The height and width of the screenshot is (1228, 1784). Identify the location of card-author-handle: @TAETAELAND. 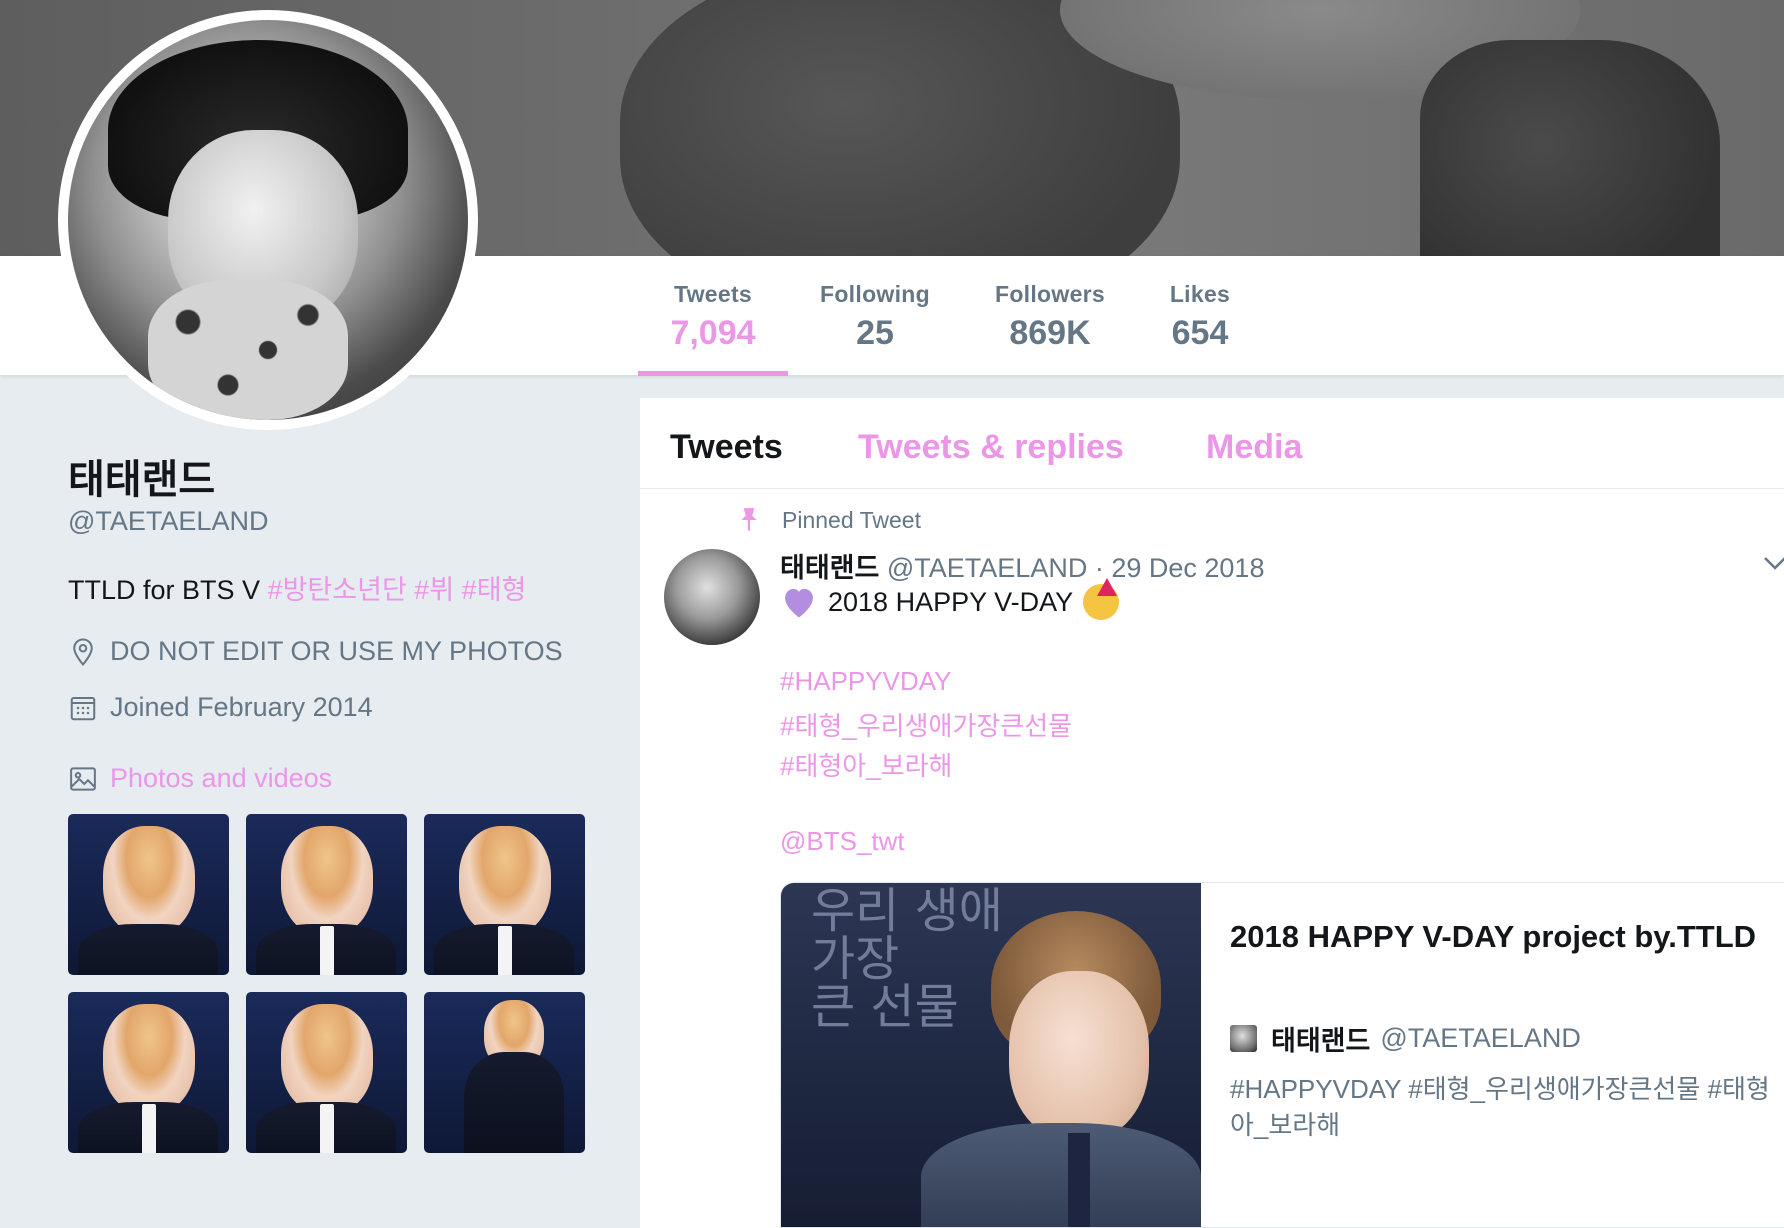
(1480, 1038).